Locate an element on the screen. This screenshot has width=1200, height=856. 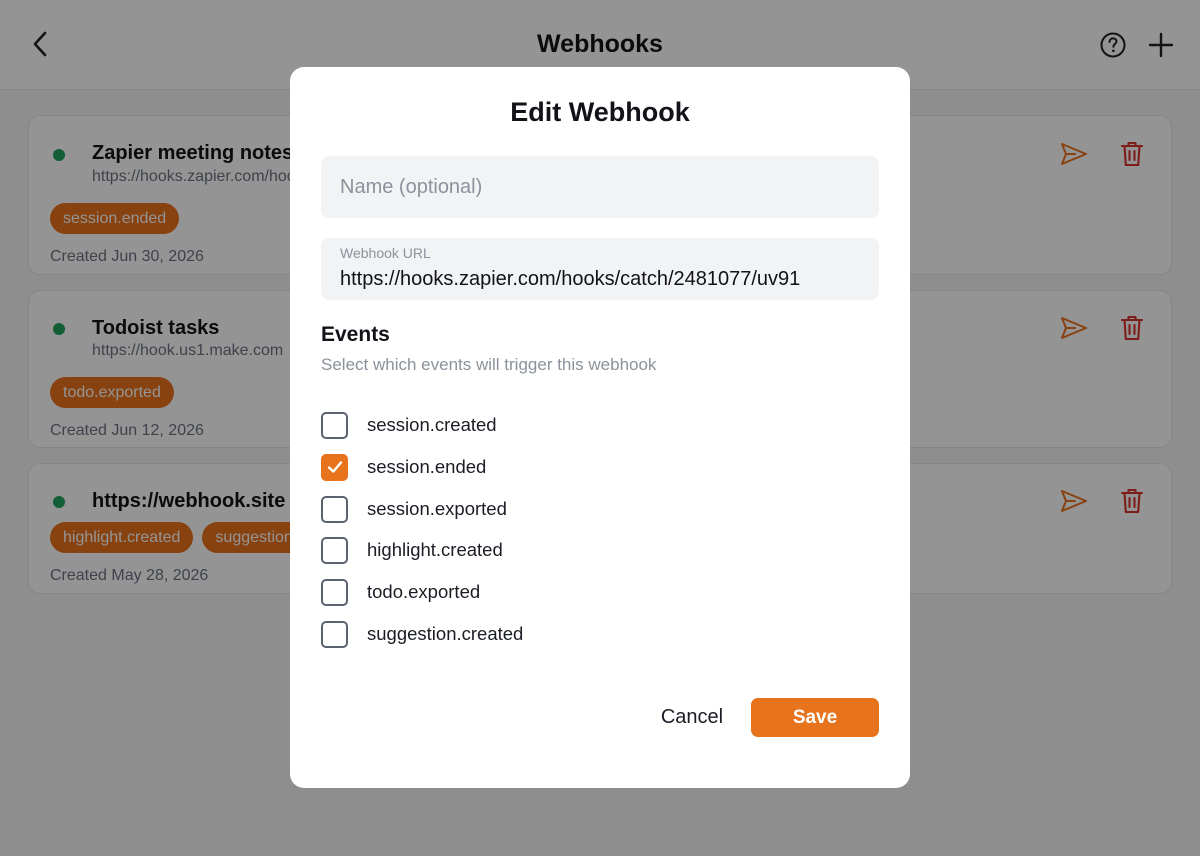
event-option-label: suggestion.created is located at coordinates (445, 633).